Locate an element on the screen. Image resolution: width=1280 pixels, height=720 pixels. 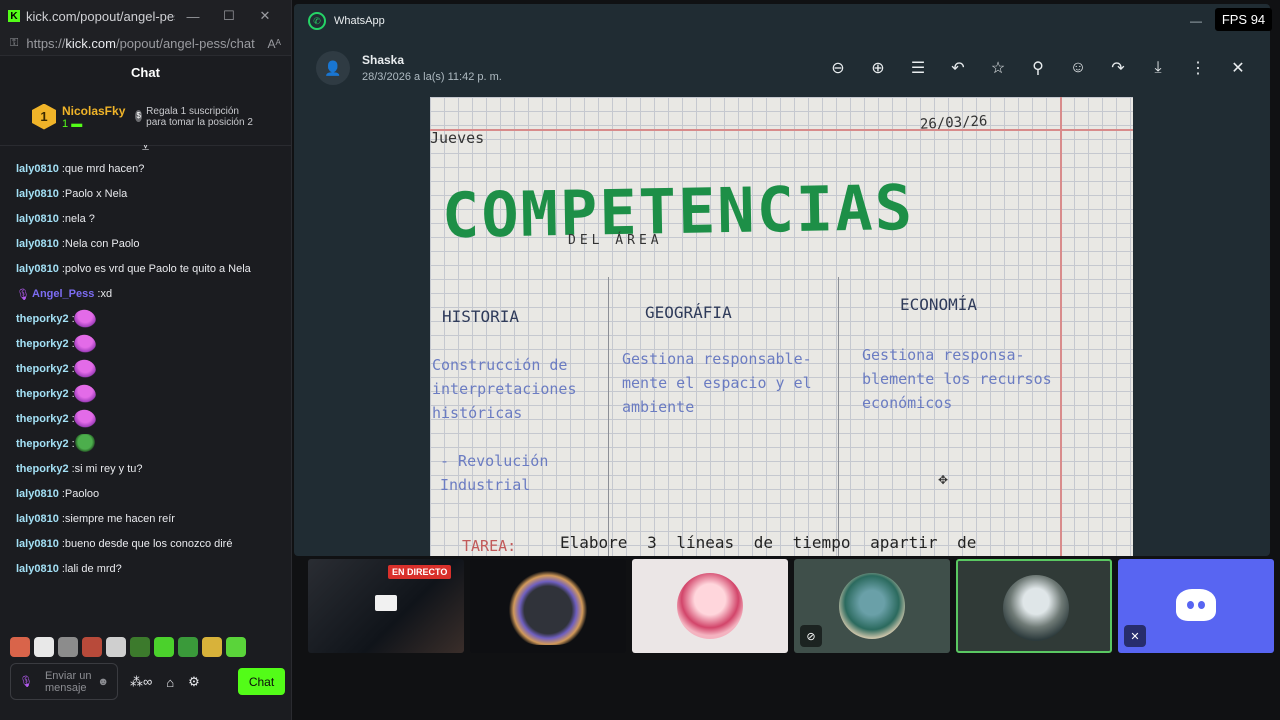
participant-tile: ✕ is located at coordinates (1196, 606).